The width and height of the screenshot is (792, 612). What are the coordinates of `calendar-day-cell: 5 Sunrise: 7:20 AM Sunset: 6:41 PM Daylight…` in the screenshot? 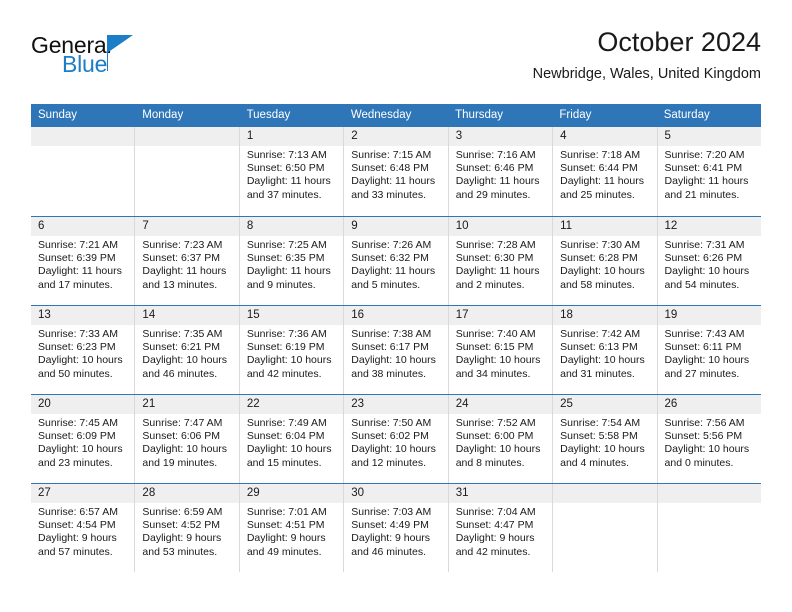 It's located at (708, 171).